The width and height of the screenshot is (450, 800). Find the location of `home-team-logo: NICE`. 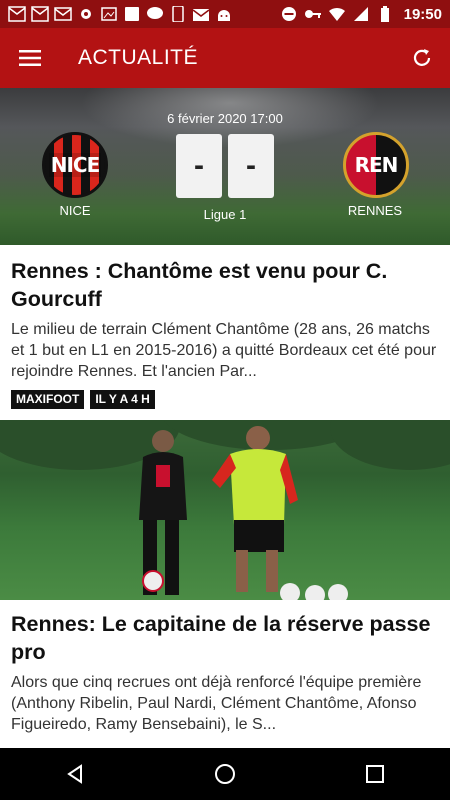

home-team-logo: NICE is located at coordinates (75, 165).